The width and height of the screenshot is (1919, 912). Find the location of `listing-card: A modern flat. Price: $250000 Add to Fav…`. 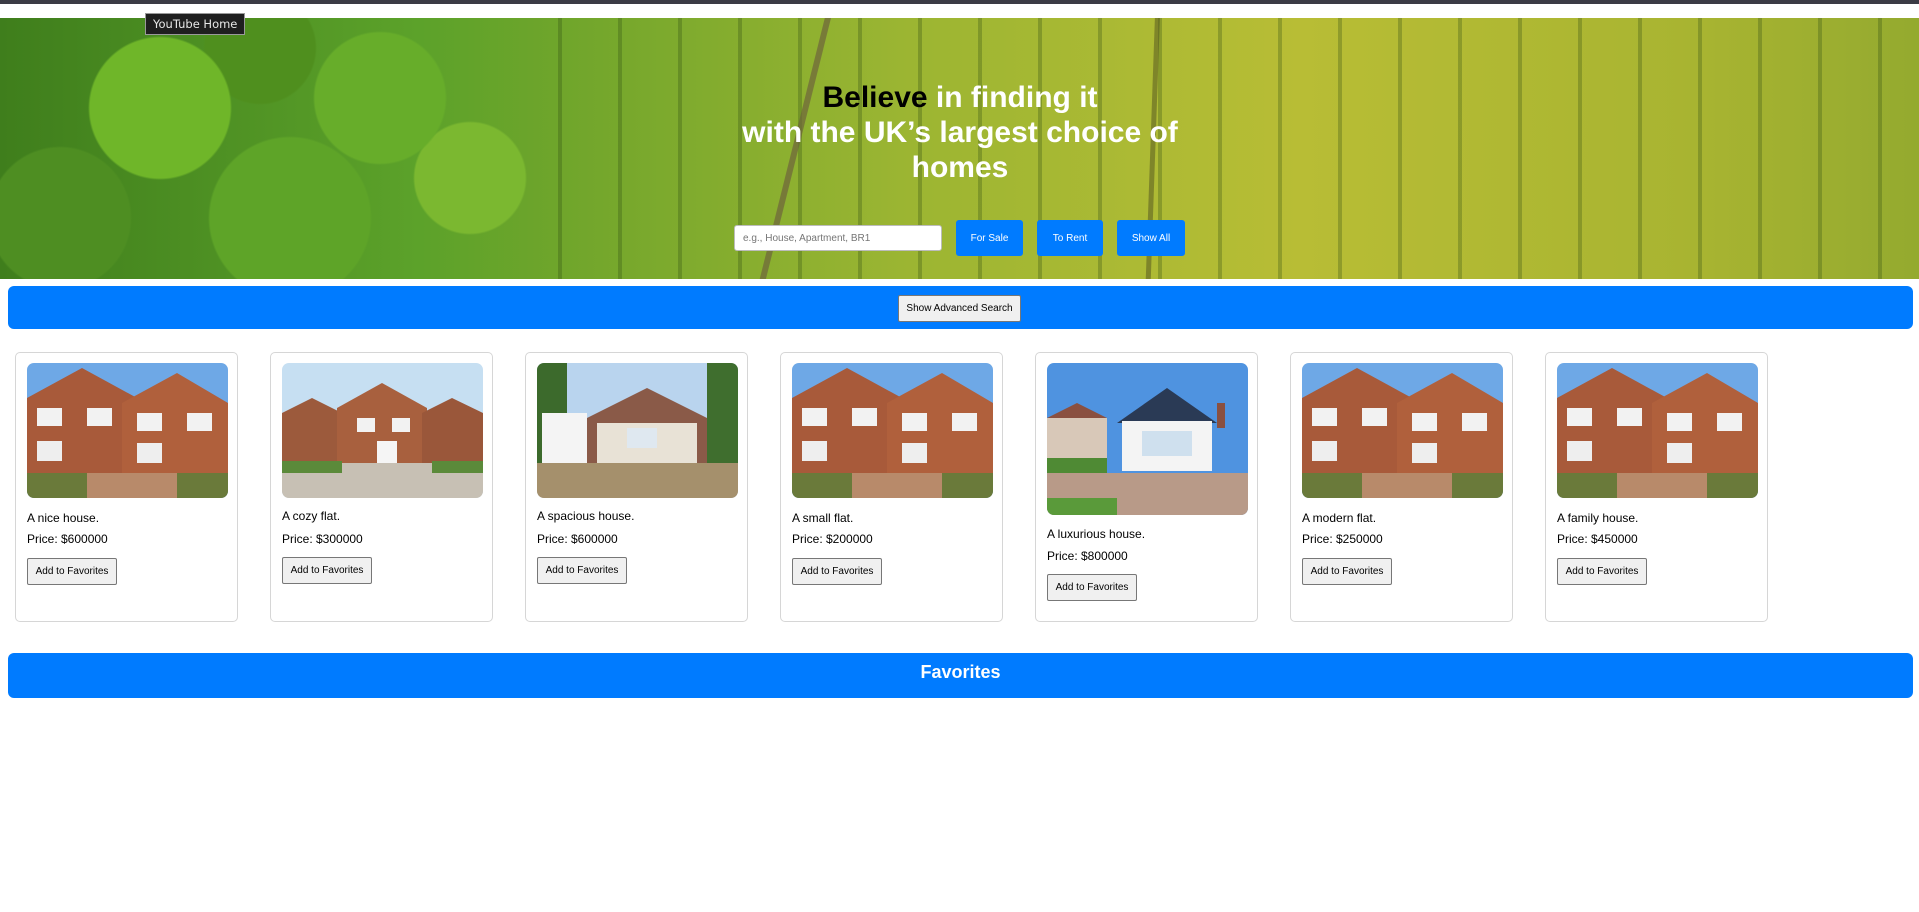

listing-card: A modern flat. Price: $250000 Add to Fav… is located at coordinates (1401, 487).